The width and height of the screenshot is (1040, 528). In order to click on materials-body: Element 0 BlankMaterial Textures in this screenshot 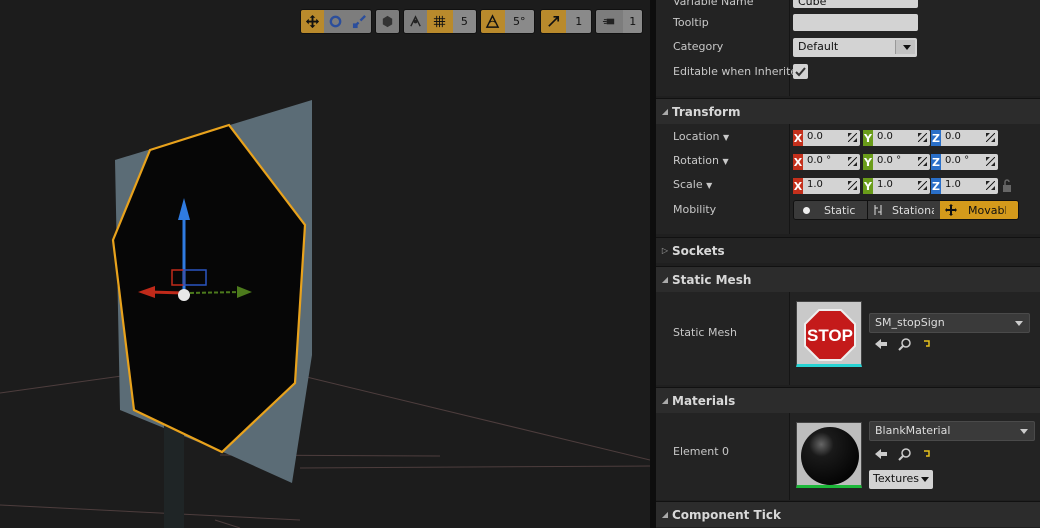, I will do `click(848, 456)`.